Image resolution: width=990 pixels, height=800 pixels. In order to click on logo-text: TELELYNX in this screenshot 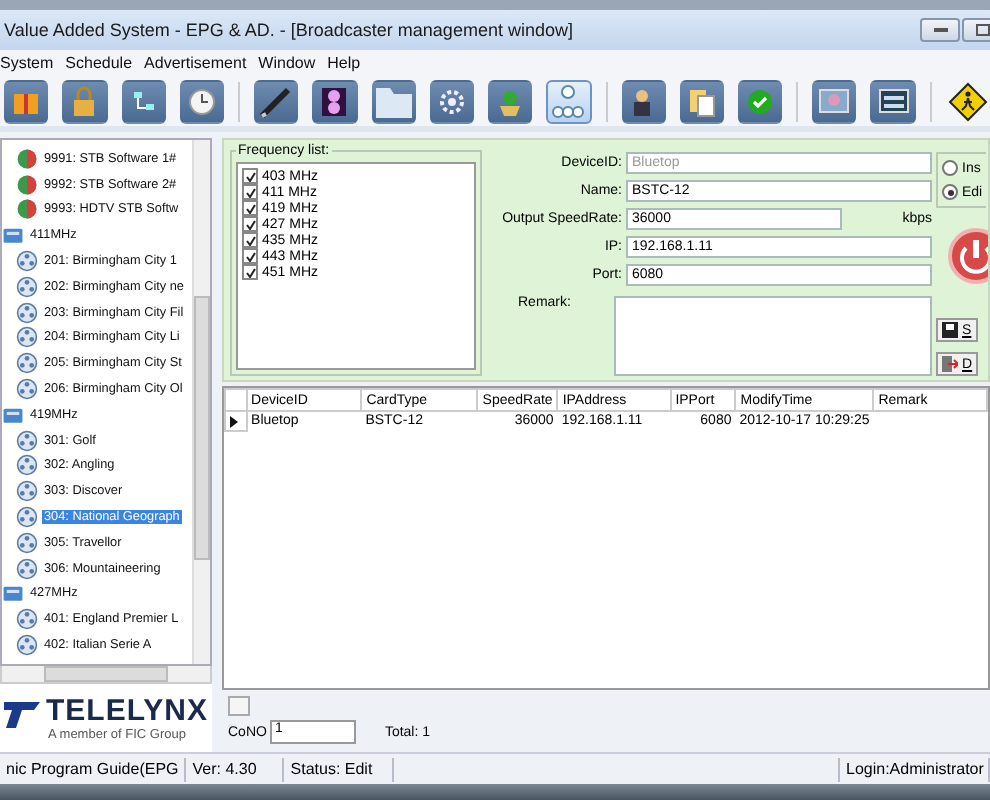, I will do `click(127, 711)`.